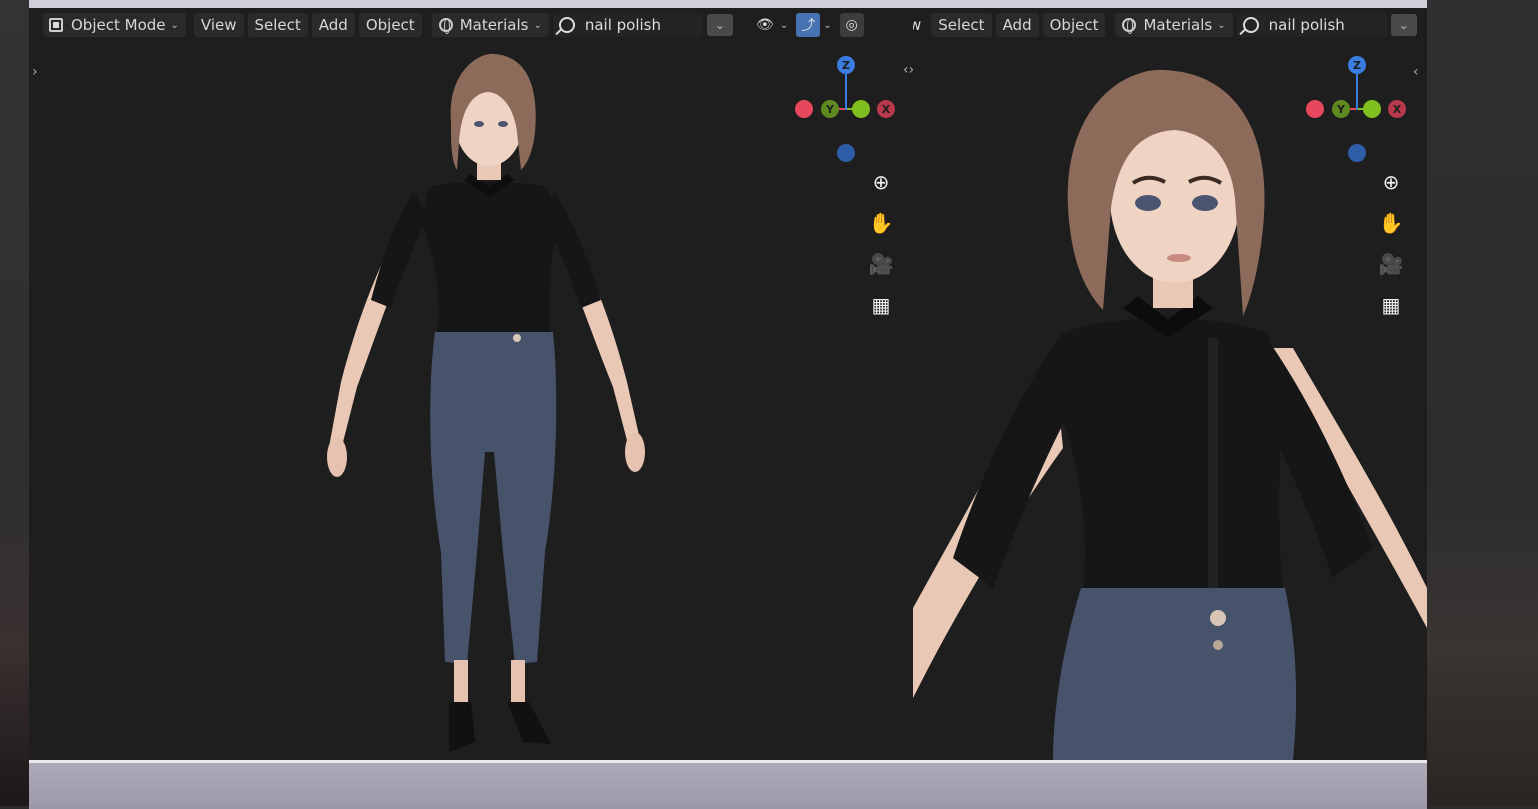  I want to click on neg-z-dot, so click(846, 153).